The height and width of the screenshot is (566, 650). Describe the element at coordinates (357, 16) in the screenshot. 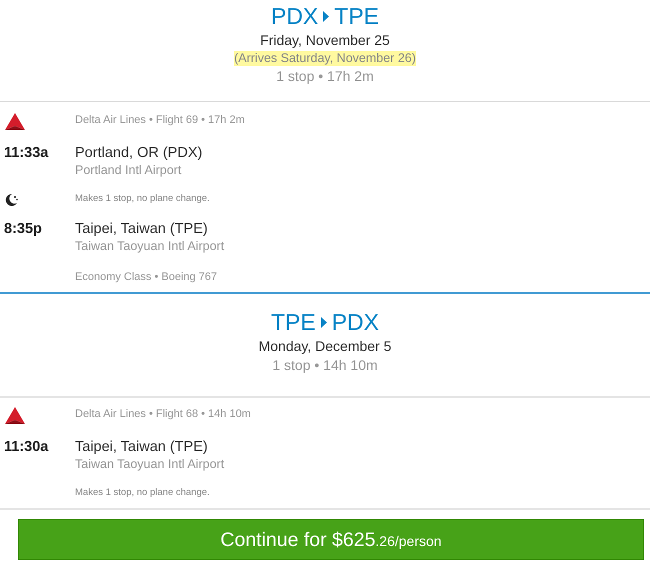

I see `destination-code: TPE` at that location.